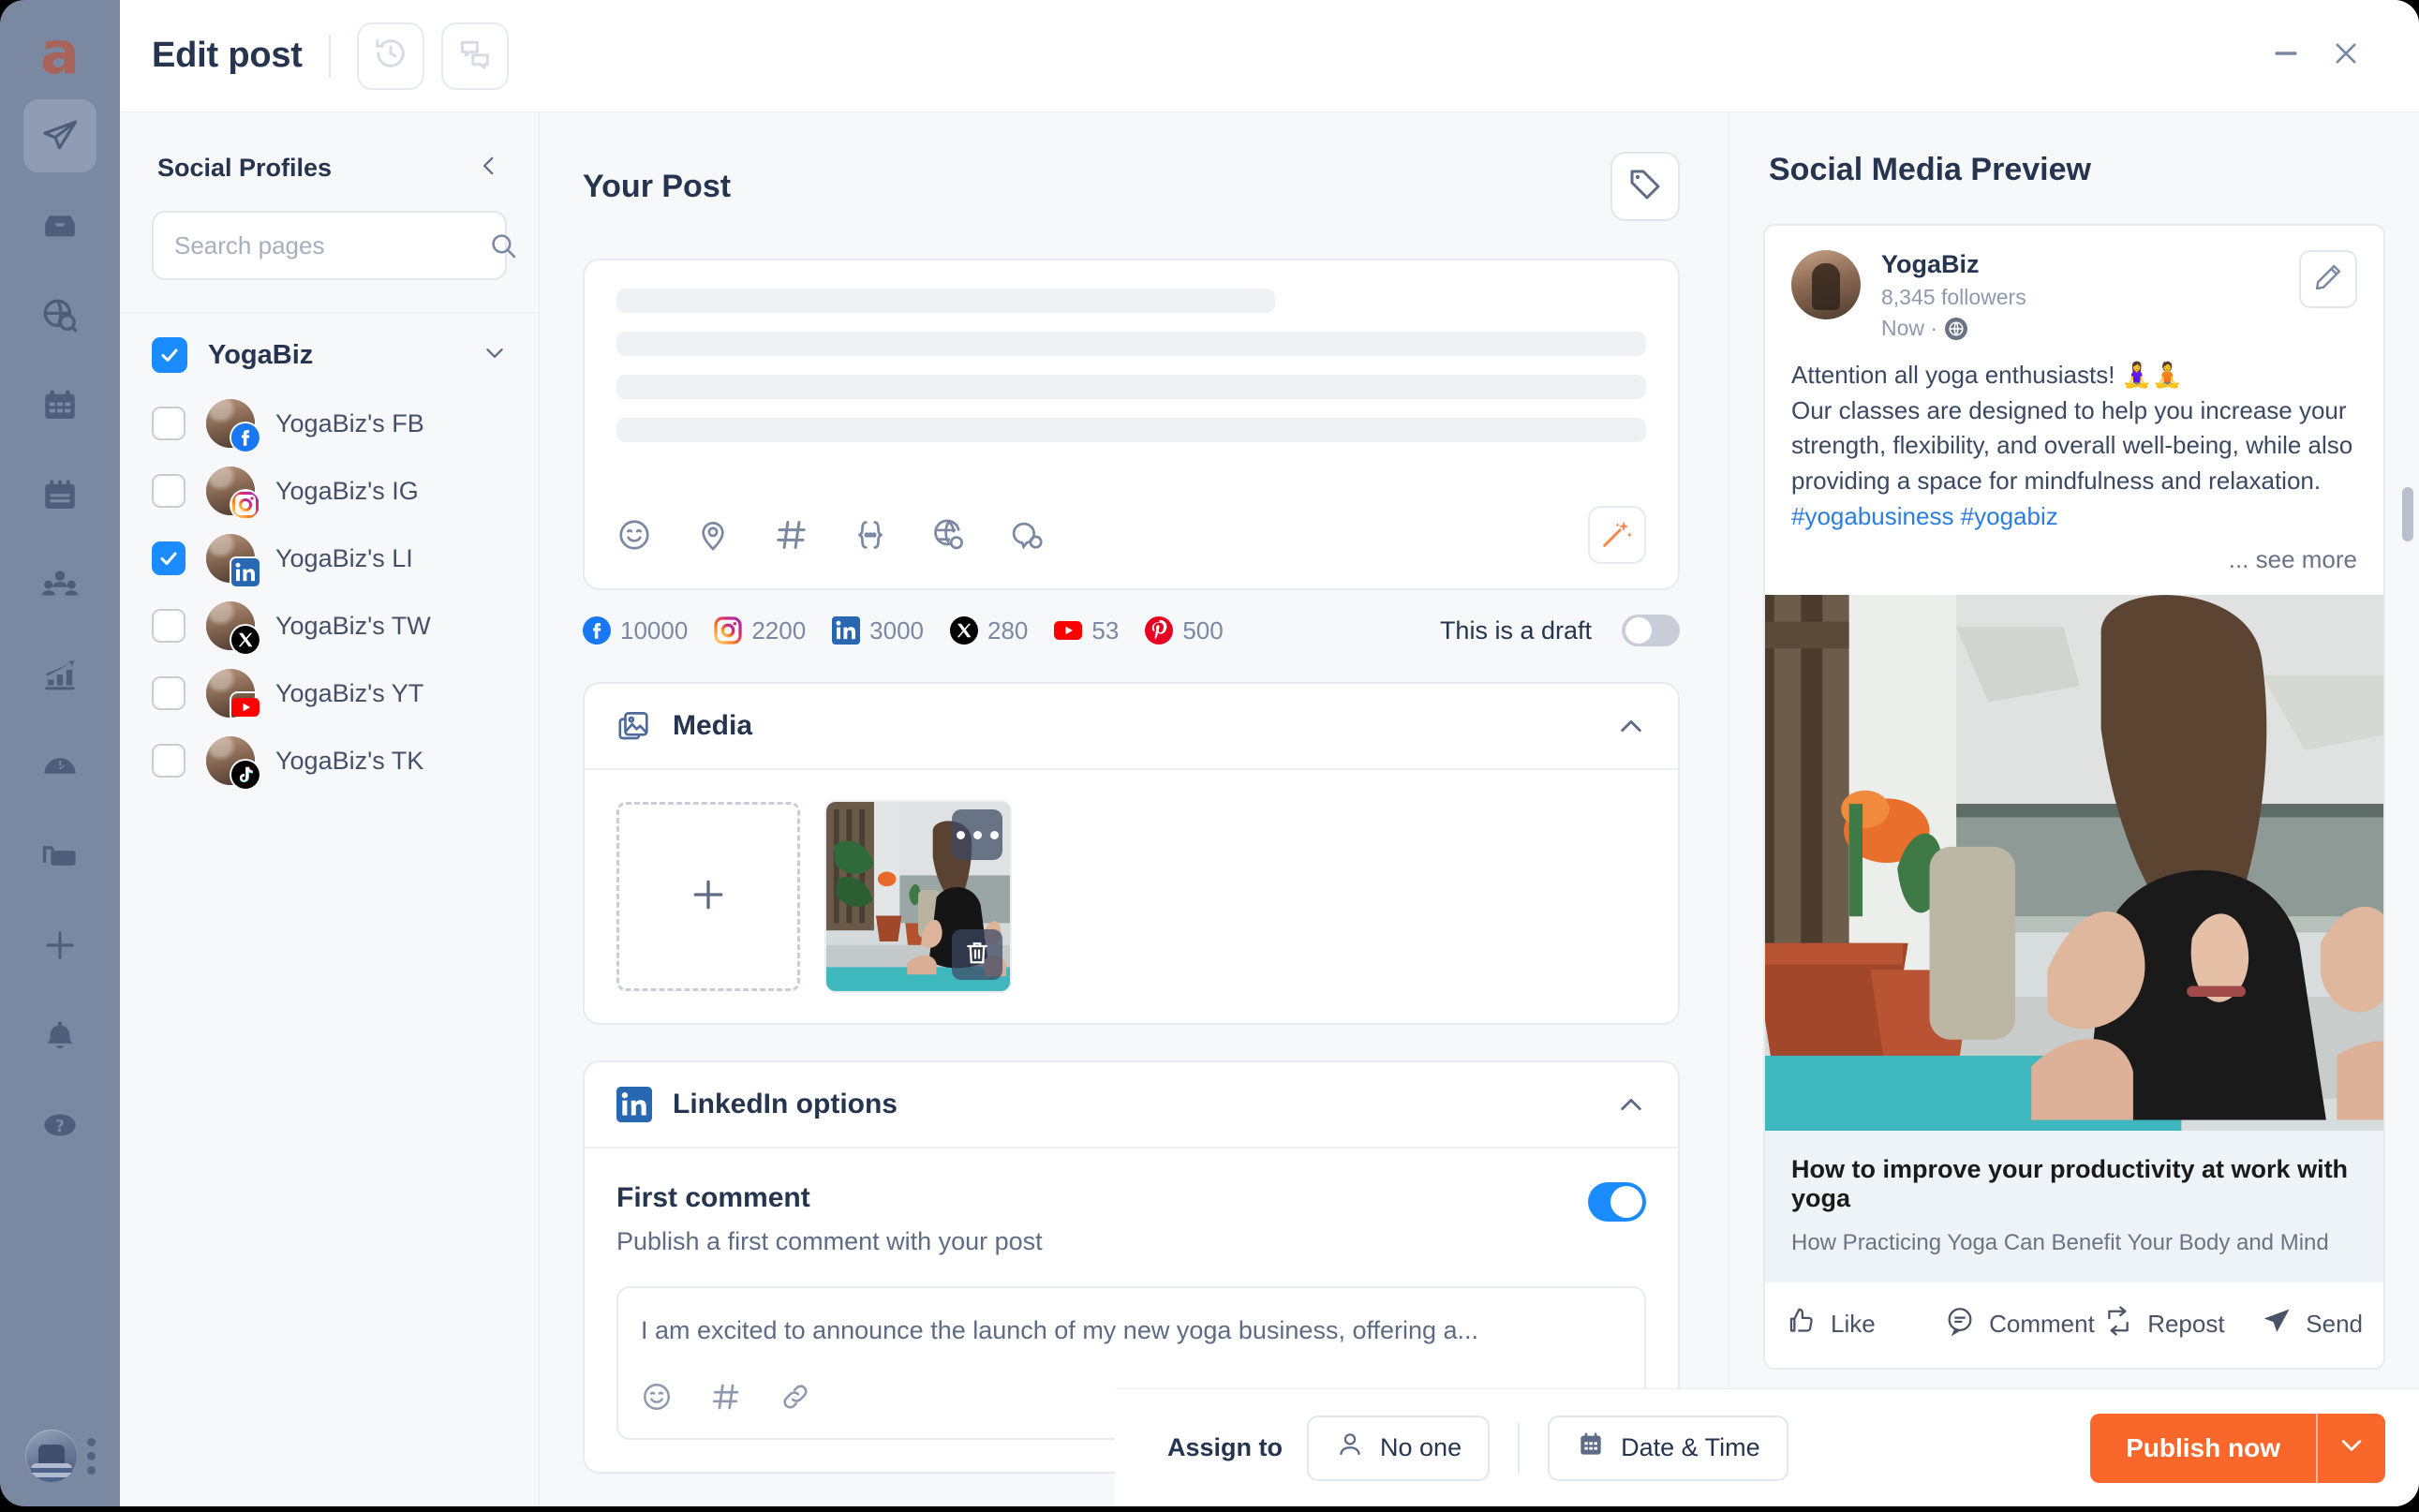  I want to click on group-expand-button, so click(494, 355).